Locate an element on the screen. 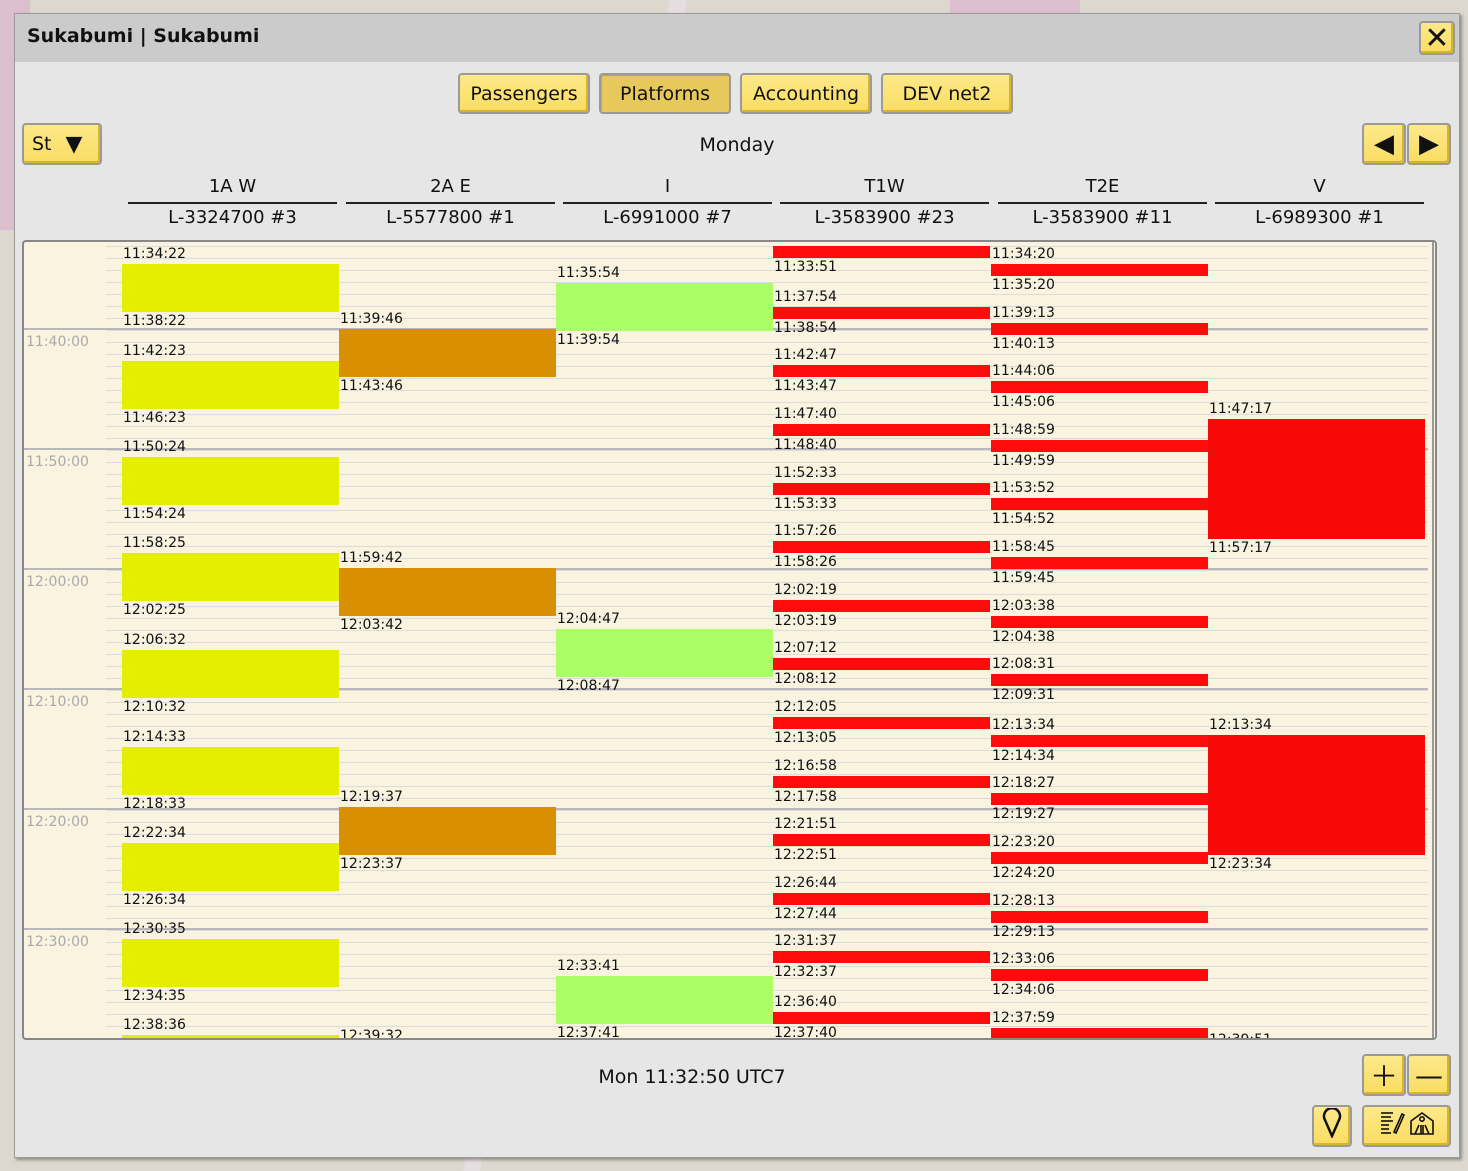  day-label: Monday is located at coordinates (737, 145).